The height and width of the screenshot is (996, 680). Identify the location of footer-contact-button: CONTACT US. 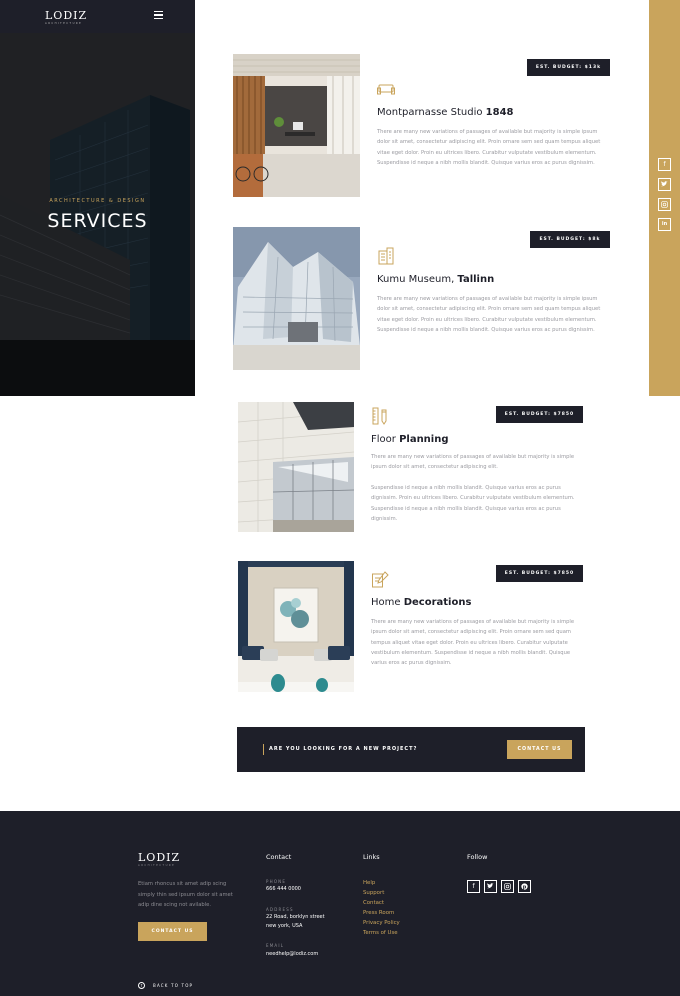
(172, 931).